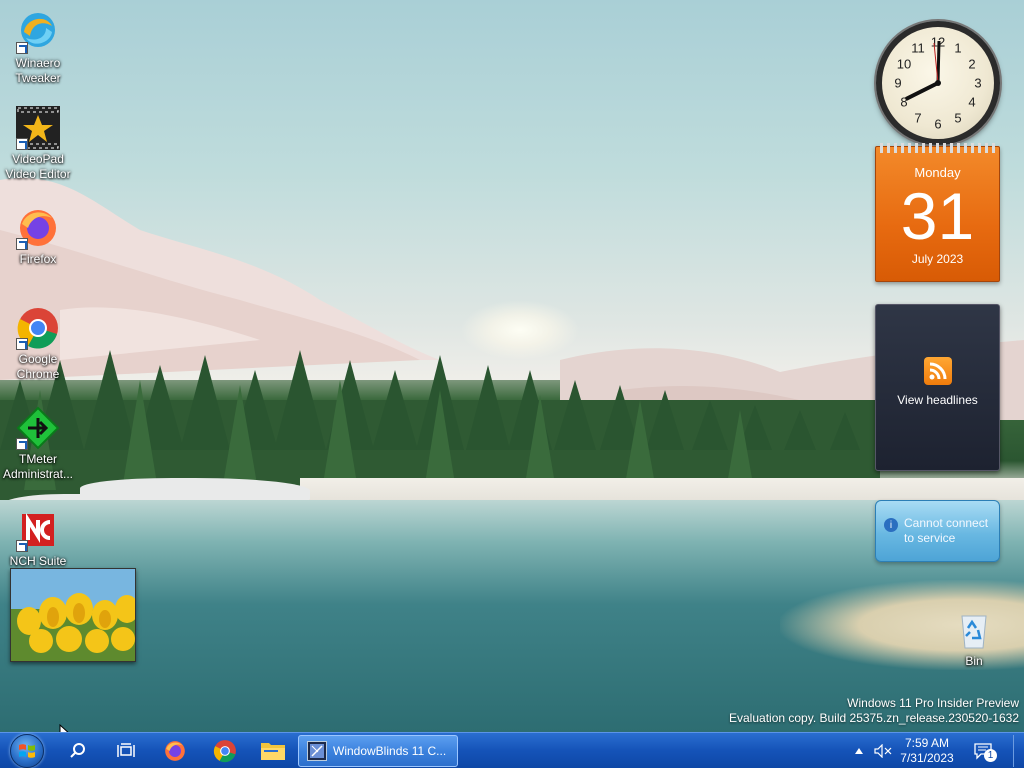 This screenshot has width=1024, height=768. What do you see at coordinates (937, 172) in the screenshot?
I see `calendar-weekday: Monday` at bounding box center [937, 172].